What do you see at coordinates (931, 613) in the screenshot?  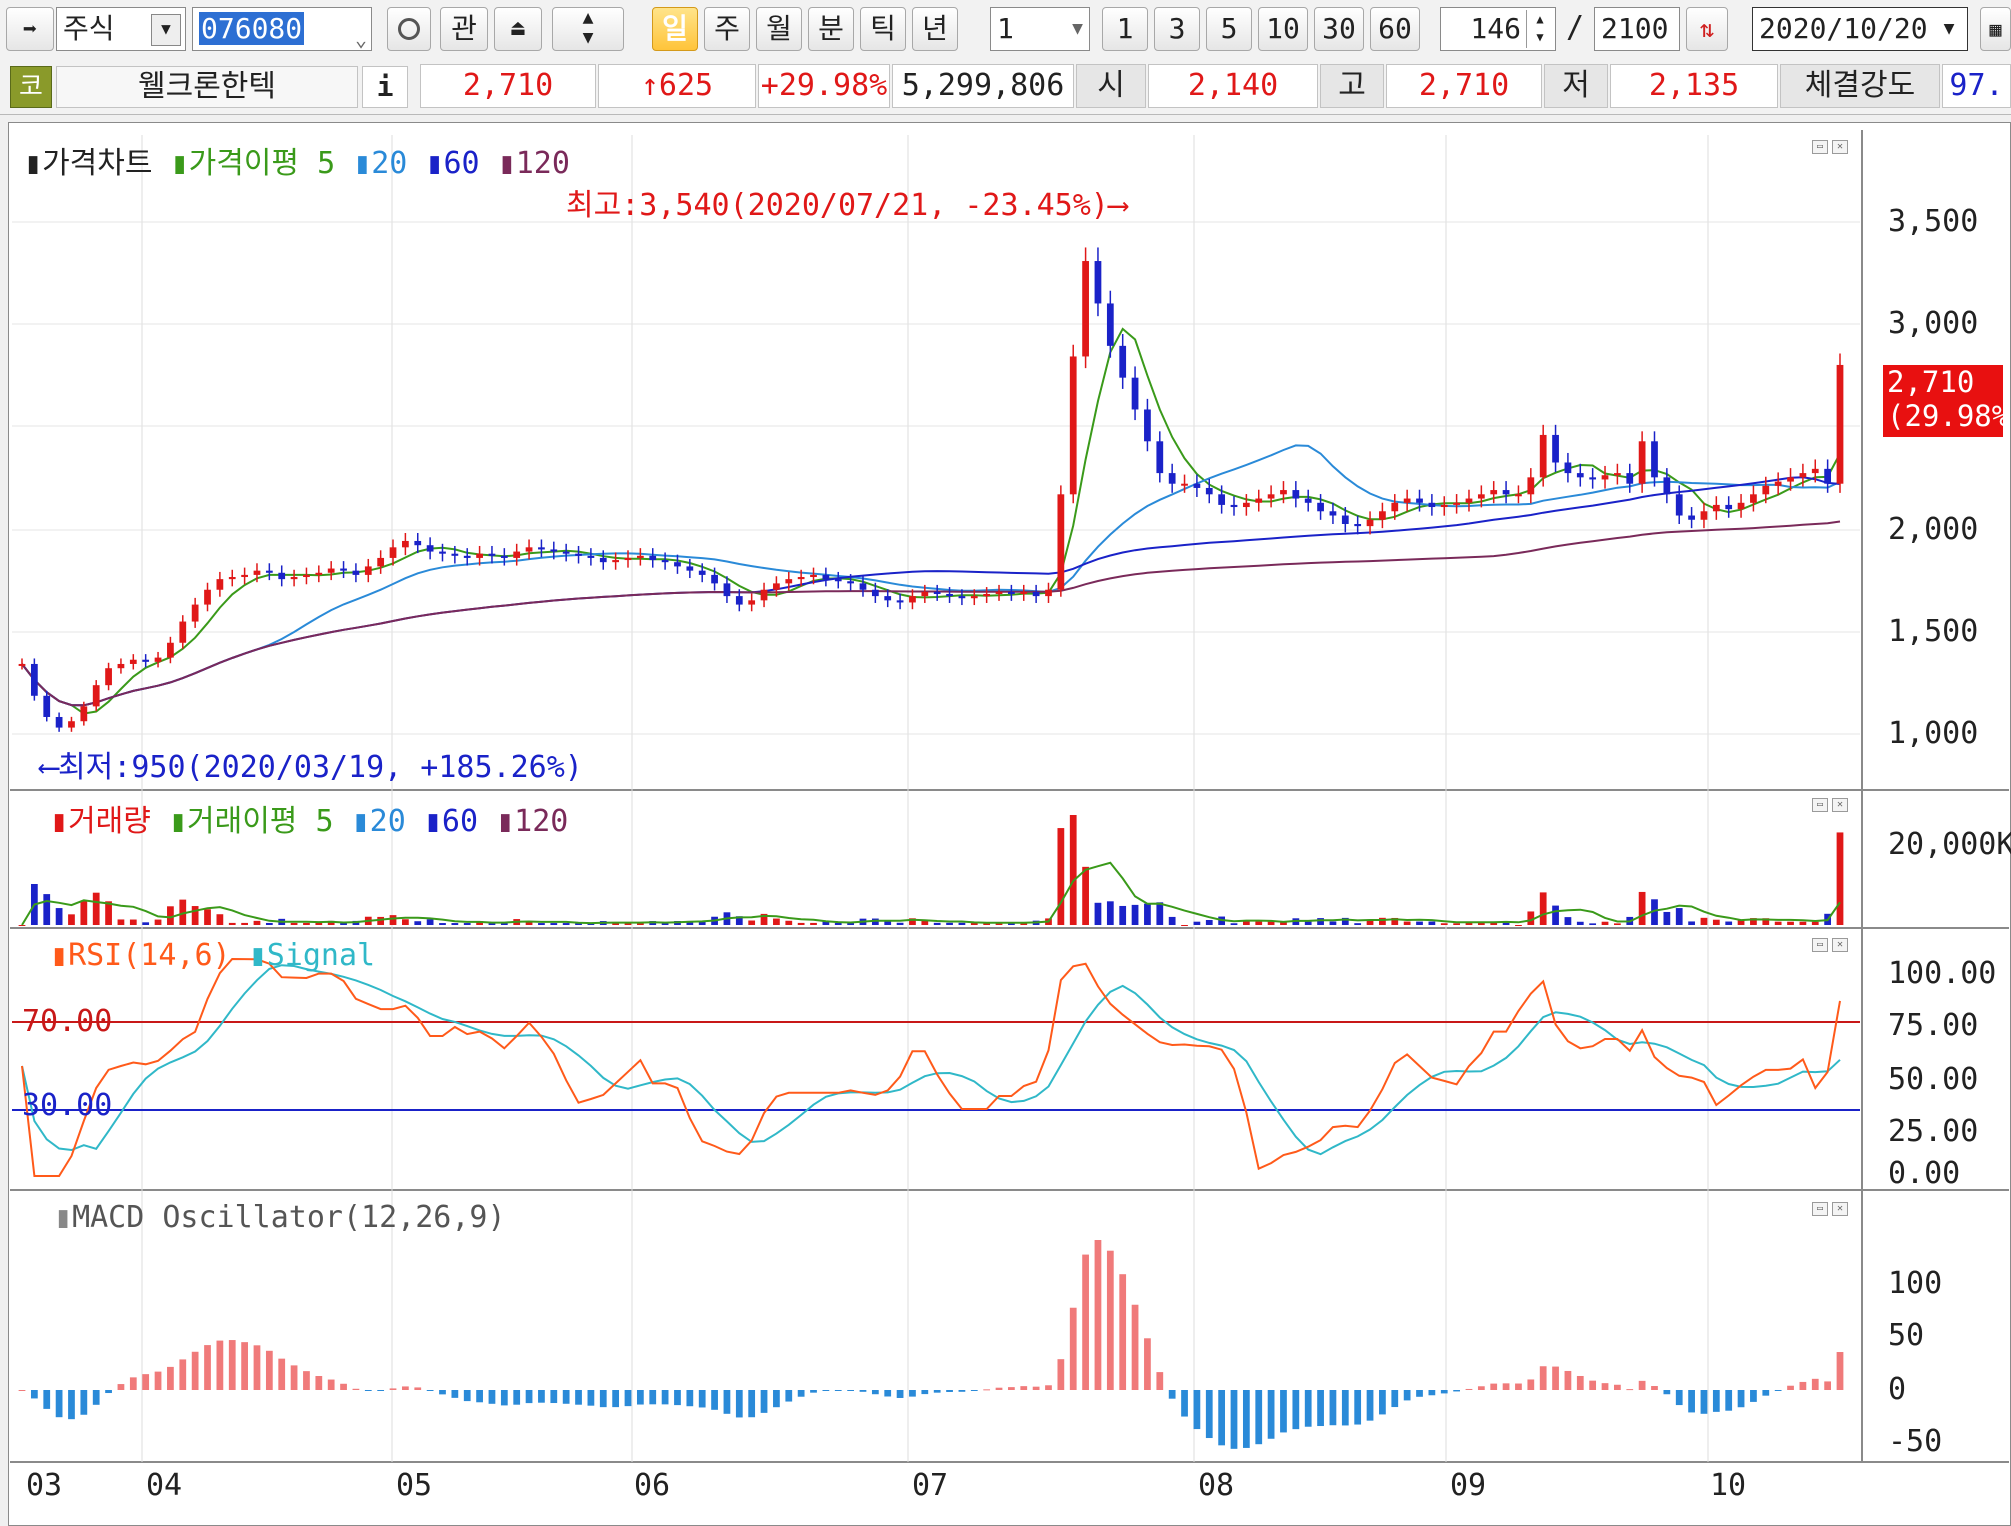 I see `price-ma-line` at bounding box center [931, 613].